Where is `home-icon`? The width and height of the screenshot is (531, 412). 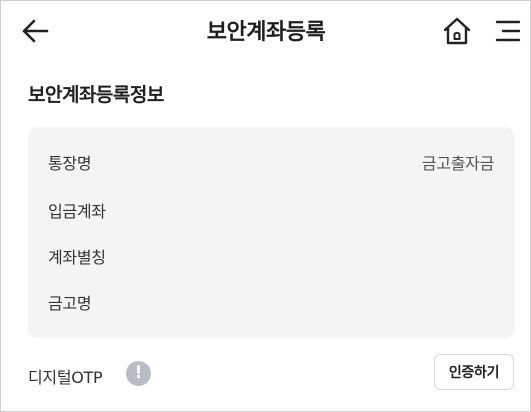 home-icon is located at coordinates (457, 31).